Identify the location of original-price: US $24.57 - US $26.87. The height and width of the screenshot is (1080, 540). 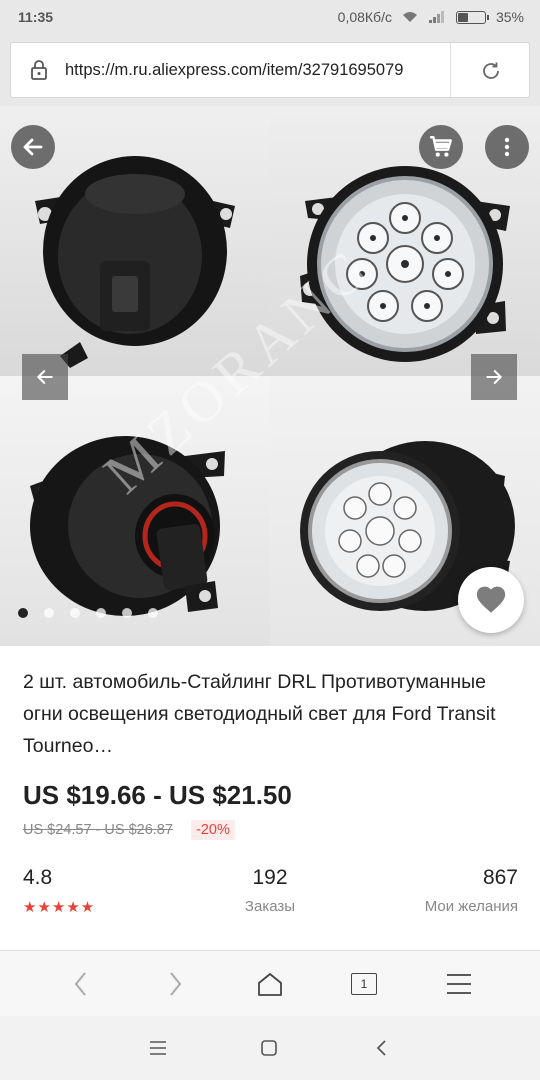
(98, 830).